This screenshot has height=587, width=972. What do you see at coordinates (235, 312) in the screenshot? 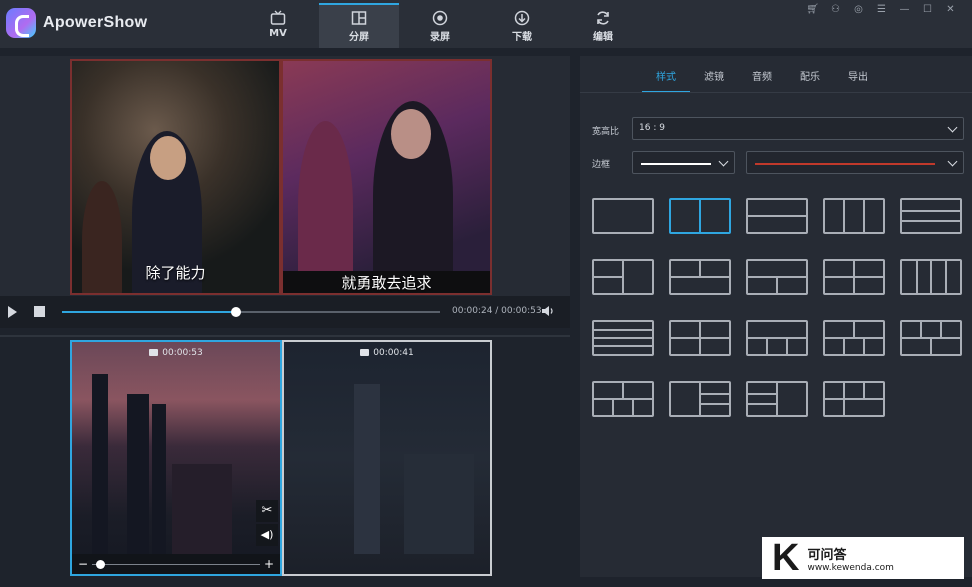
I see `progress-knob` at bounding box center [235, 312].